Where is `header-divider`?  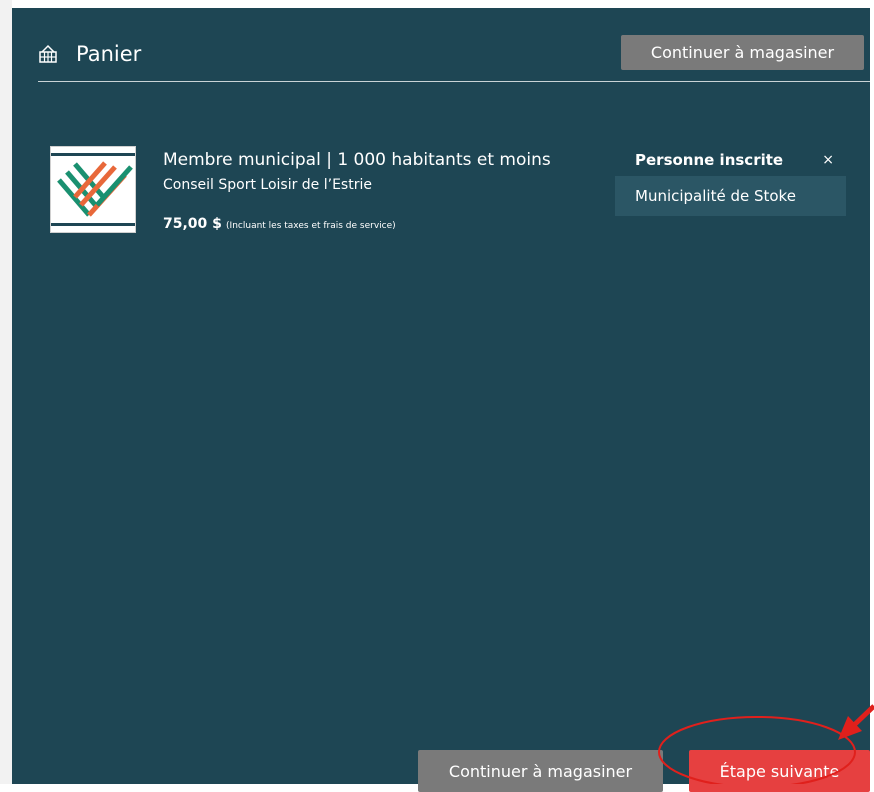
header-divider is located at coordinates (454, 81).